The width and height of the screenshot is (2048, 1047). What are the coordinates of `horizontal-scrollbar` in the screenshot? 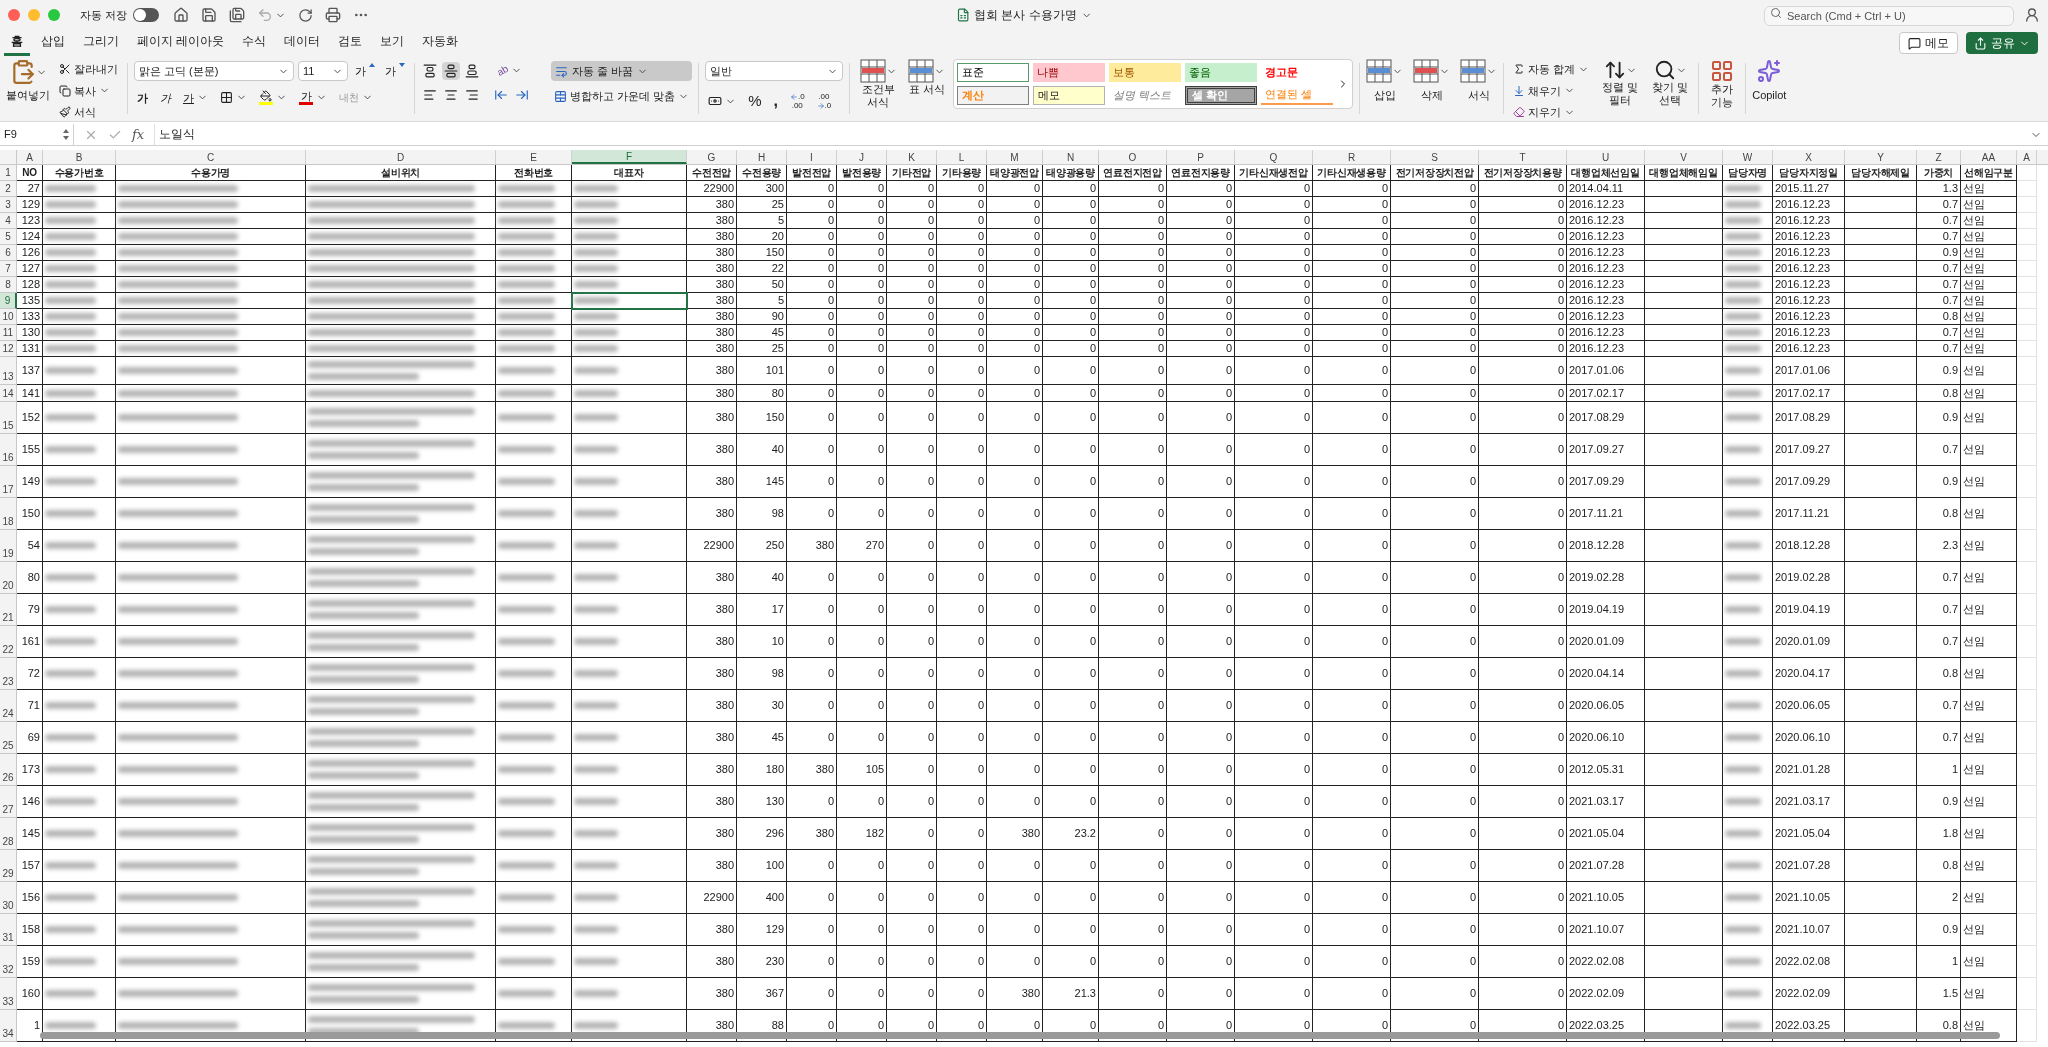 It's located at (1020, 1035).